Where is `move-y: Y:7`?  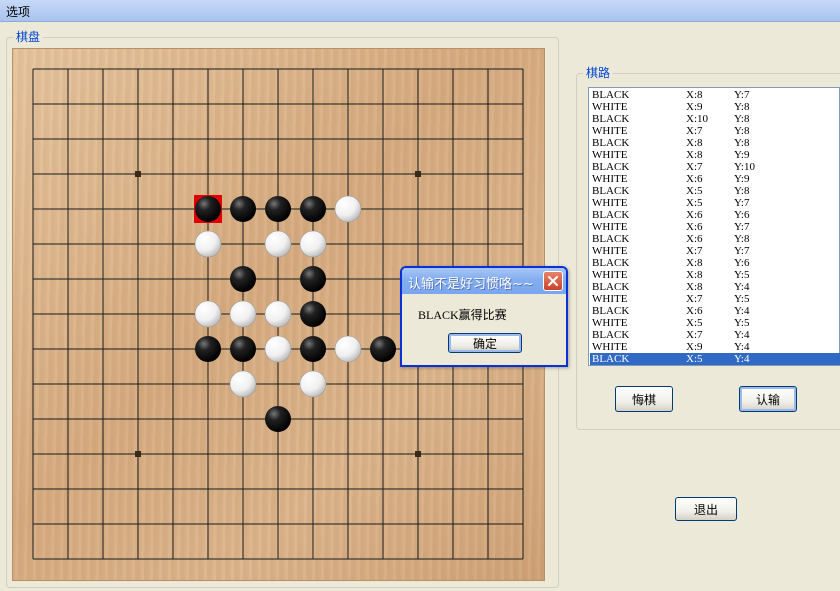 move-y: Y:7 is located at coordinates (742, 203).